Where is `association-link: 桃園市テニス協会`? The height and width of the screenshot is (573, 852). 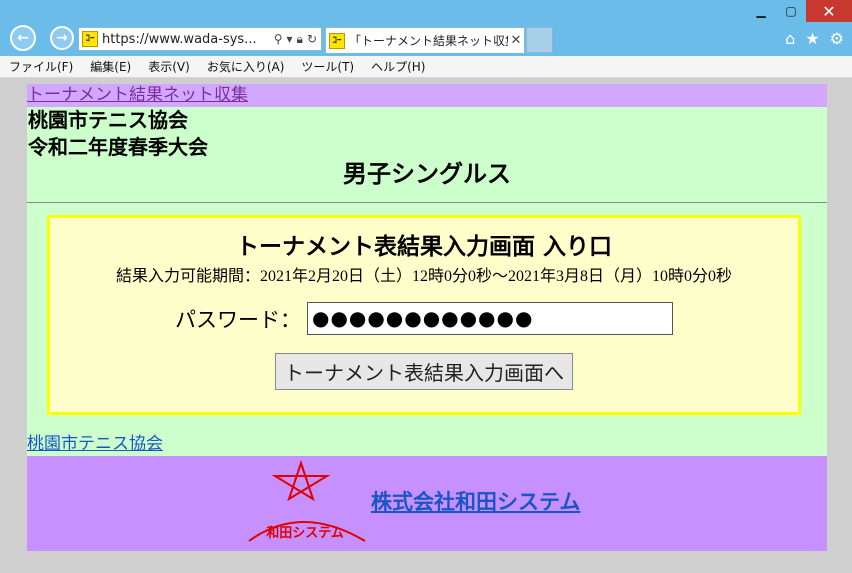 association-link: 桃園市テニス協会 is located at coordinates (95, 444).